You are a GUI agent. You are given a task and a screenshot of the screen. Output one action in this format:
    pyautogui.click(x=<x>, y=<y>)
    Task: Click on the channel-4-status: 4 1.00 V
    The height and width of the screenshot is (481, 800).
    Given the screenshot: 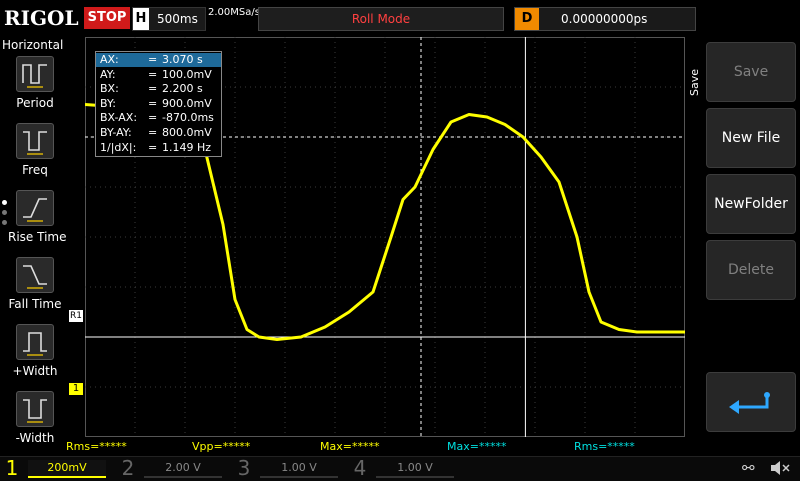 What is the action you would take?
    pyautogui.click(x=406, y=468)
    